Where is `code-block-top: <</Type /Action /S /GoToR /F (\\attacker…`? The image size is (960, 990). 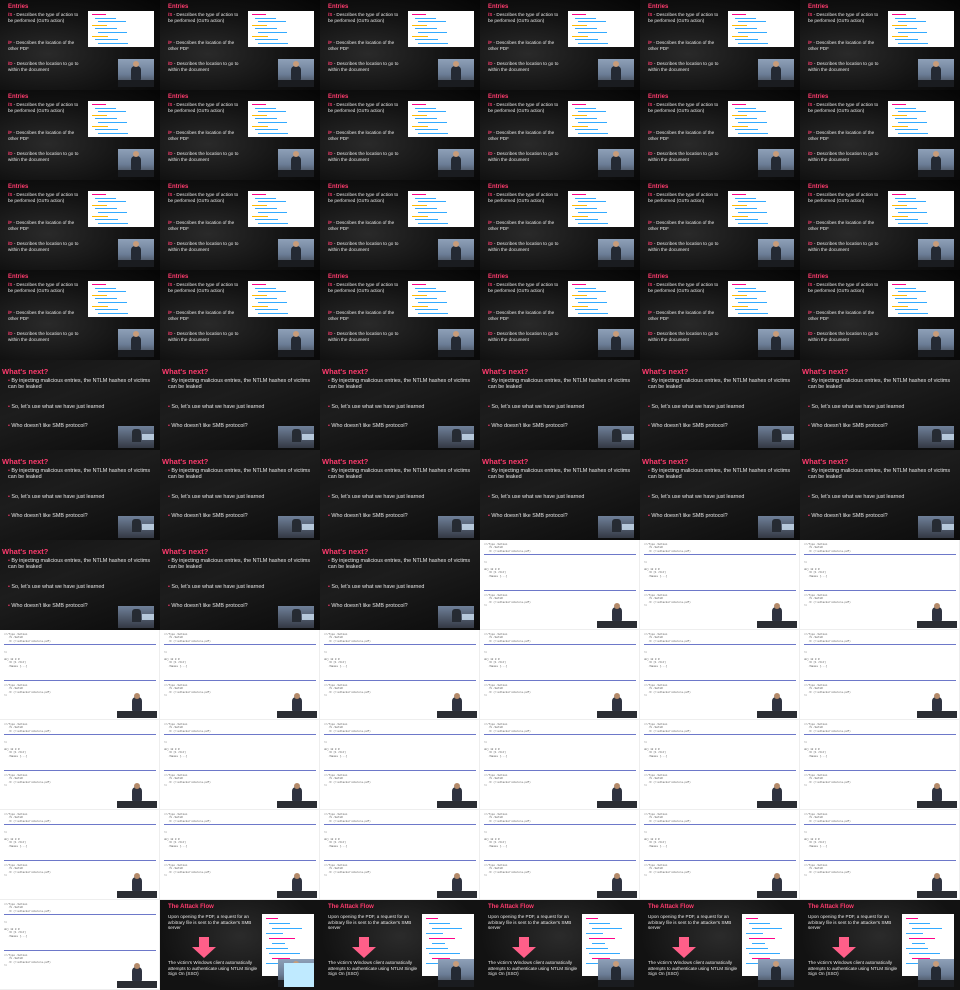
code-block-top: <</Type /Action /S /GoToR /F (\\attacker… is located at coordinates (507, 638).